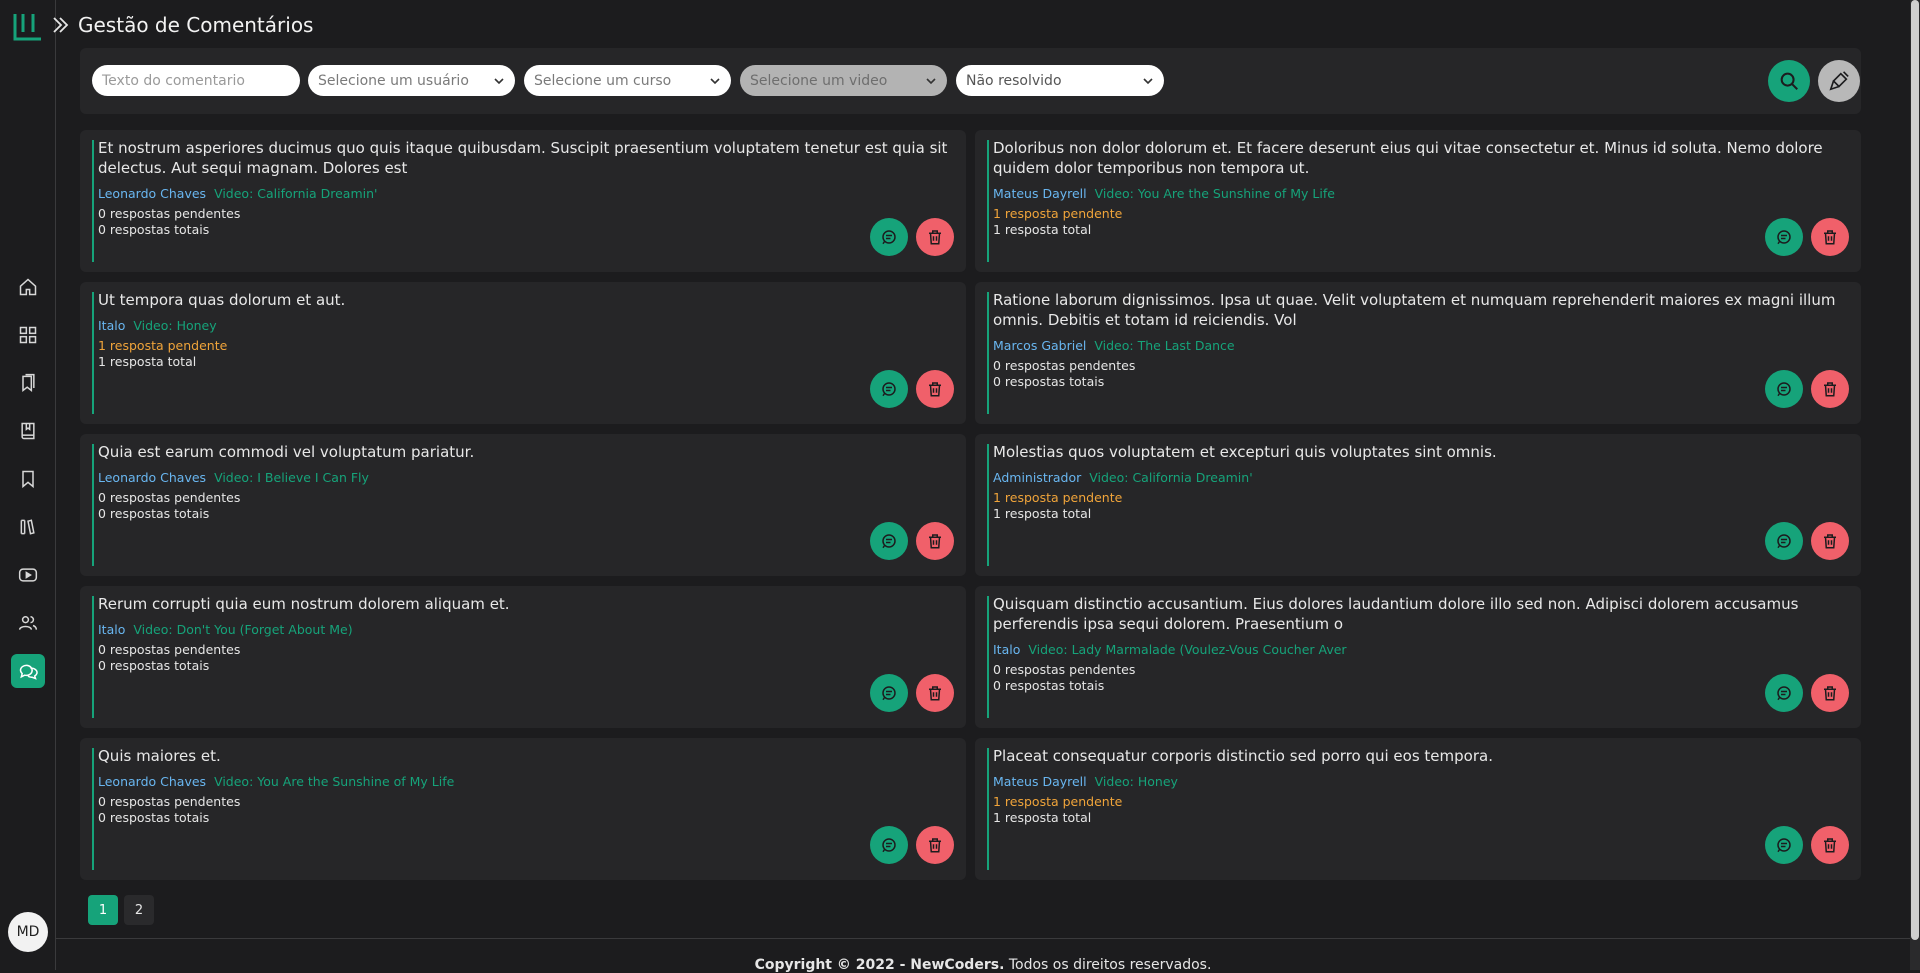 The height and width of the screenshot is (973, 1920). What do you see at coordinates (28, 671) in the screenshot?
I see `sidebar-item-comments` at bounding box center [28, 671].